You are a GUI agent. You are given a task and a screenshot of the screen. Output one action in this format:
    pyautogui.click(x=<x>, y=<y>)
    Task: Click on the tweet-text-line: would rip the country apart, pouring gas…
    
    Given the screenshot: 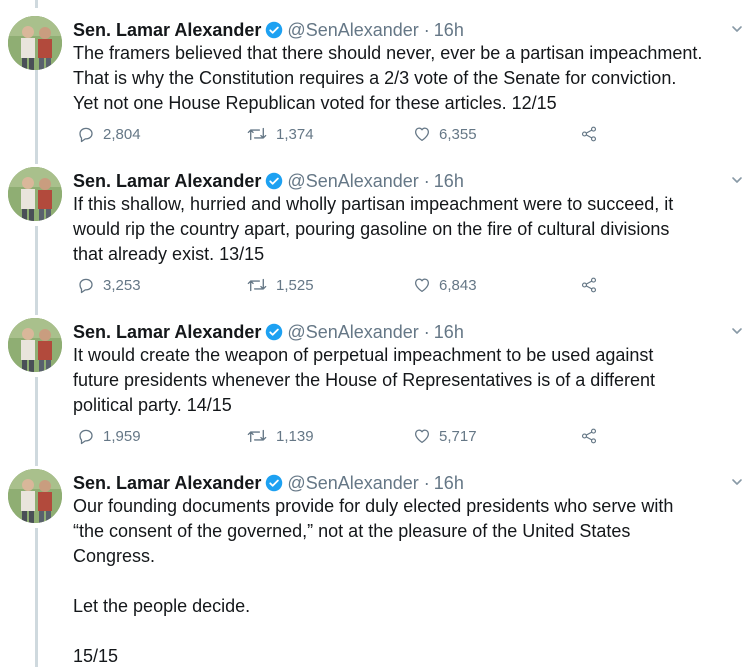 What is the action you would take?
    pyautogui.click(x=371, y=229)
    